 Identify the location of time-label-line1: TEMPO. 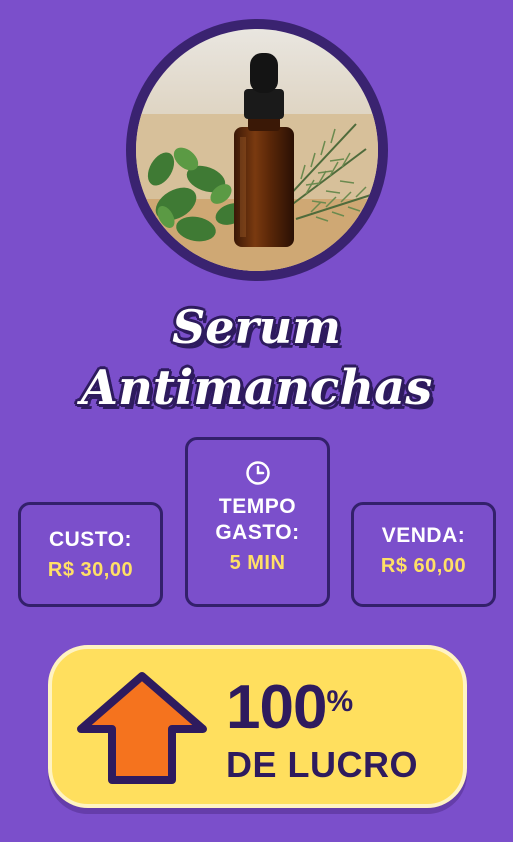
(257, 506).